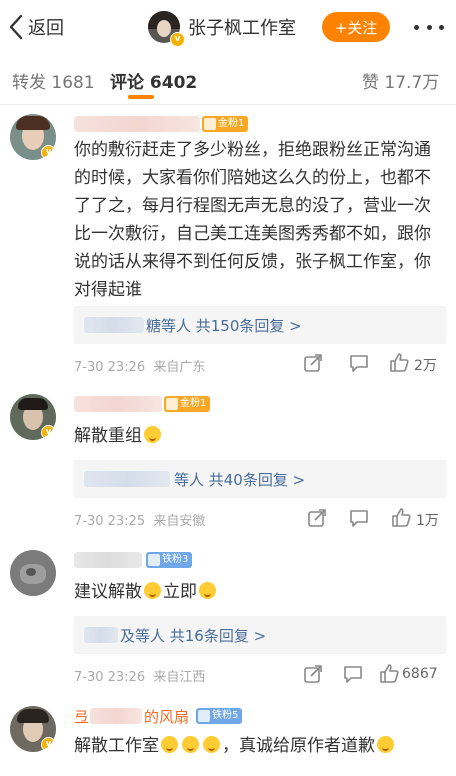 This screenshot has height=776, width=456. I want to click on tab-comment: 评论 6402, so click(153, 80).